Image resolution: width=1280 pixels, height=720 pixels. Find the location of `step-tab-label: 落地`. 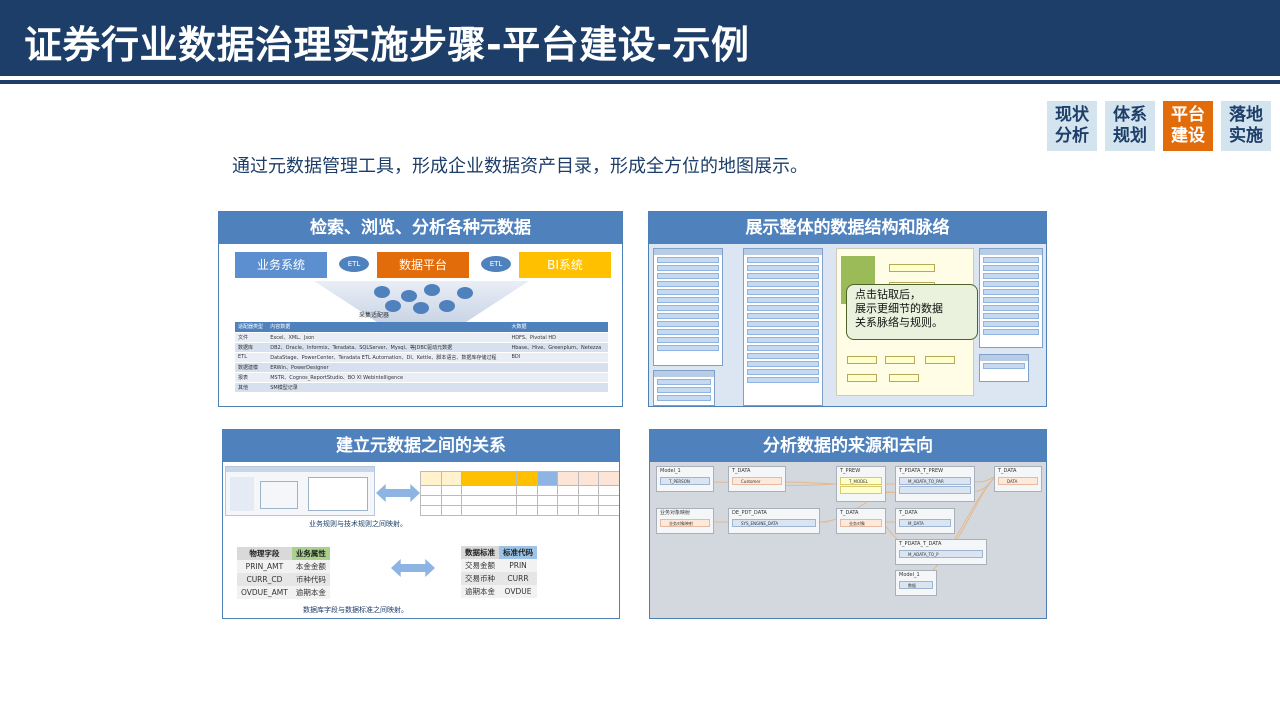

step-tab-label: 落地 is located at coordinates (1246, 115).